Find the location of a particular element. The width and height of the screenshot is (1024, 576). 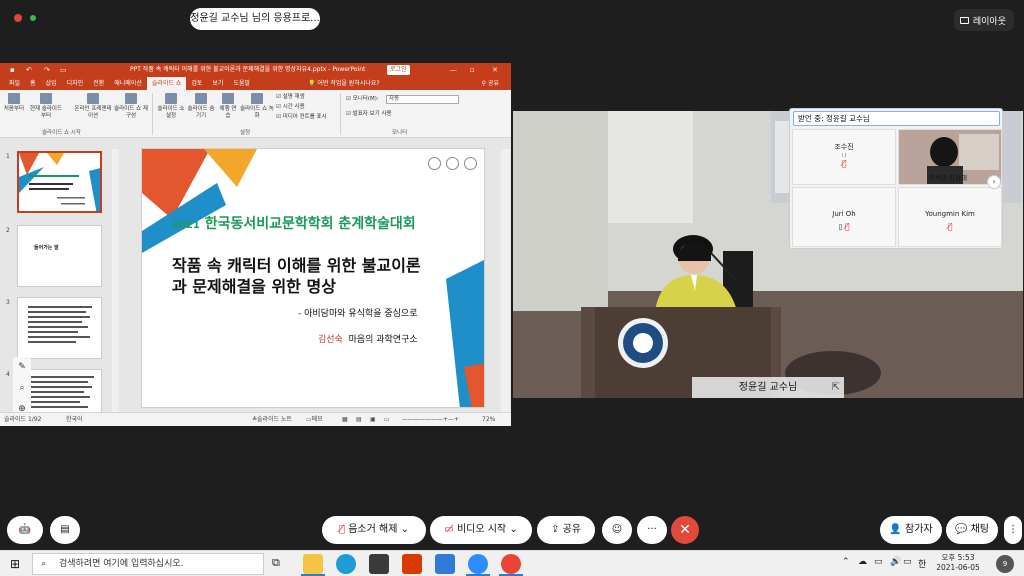

taskbar-clock: 오후 5:53 2021-06-05 is located at coordinates (958, 563).